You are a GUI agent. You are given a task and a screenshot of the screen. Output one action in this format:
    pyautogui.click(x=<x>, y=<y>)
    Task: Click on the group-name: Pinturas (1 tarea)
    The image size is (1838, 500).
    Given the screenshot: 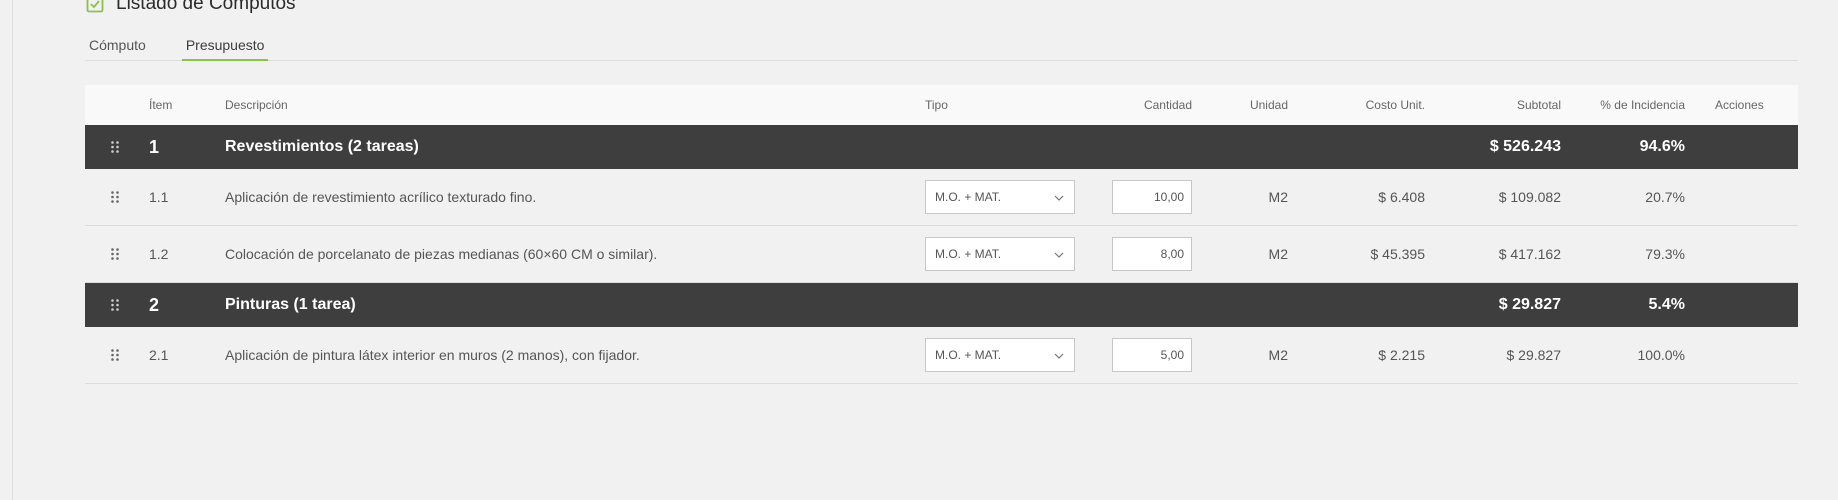 What is the action you would take?
    pyautogui.click(x=290, y=304)
    